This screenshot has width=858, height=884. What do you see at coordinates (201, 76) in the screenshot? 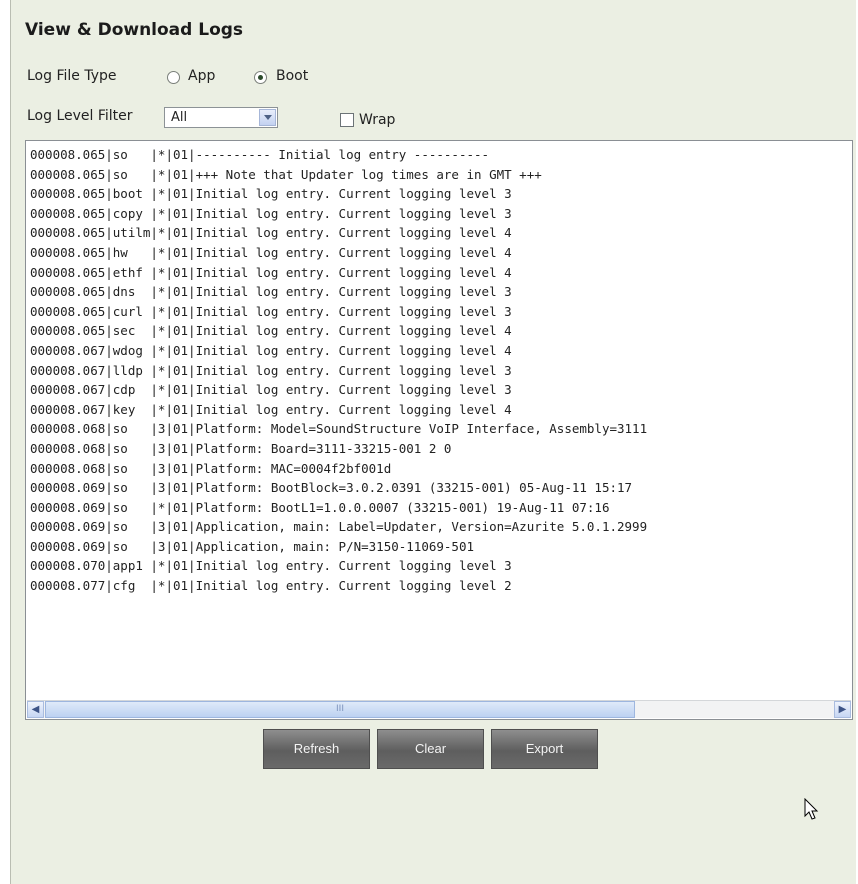
I see `radio-app-label: App` at bounding box center [201, 76].